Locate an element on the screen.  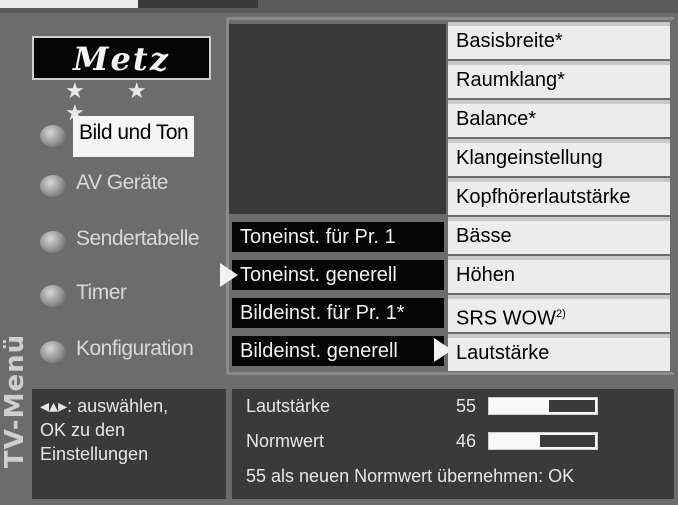
option-label: Raumklang* is located at coordinates (510, 80).